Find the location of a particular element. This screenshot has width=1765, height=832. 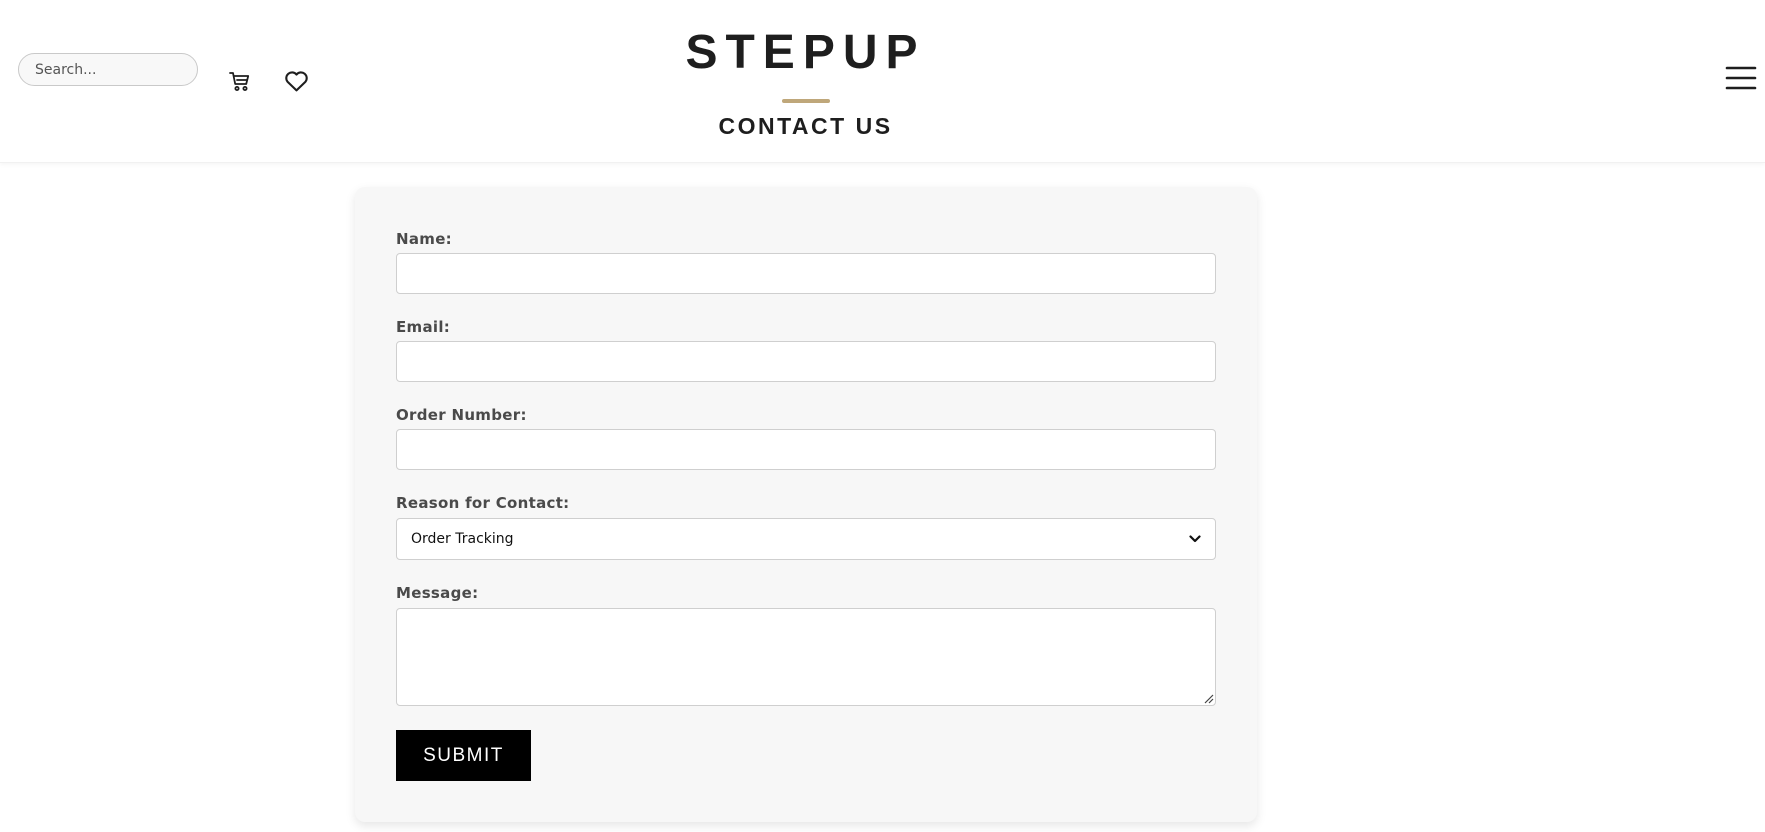

title-divider is located at coordinates (806, 101).